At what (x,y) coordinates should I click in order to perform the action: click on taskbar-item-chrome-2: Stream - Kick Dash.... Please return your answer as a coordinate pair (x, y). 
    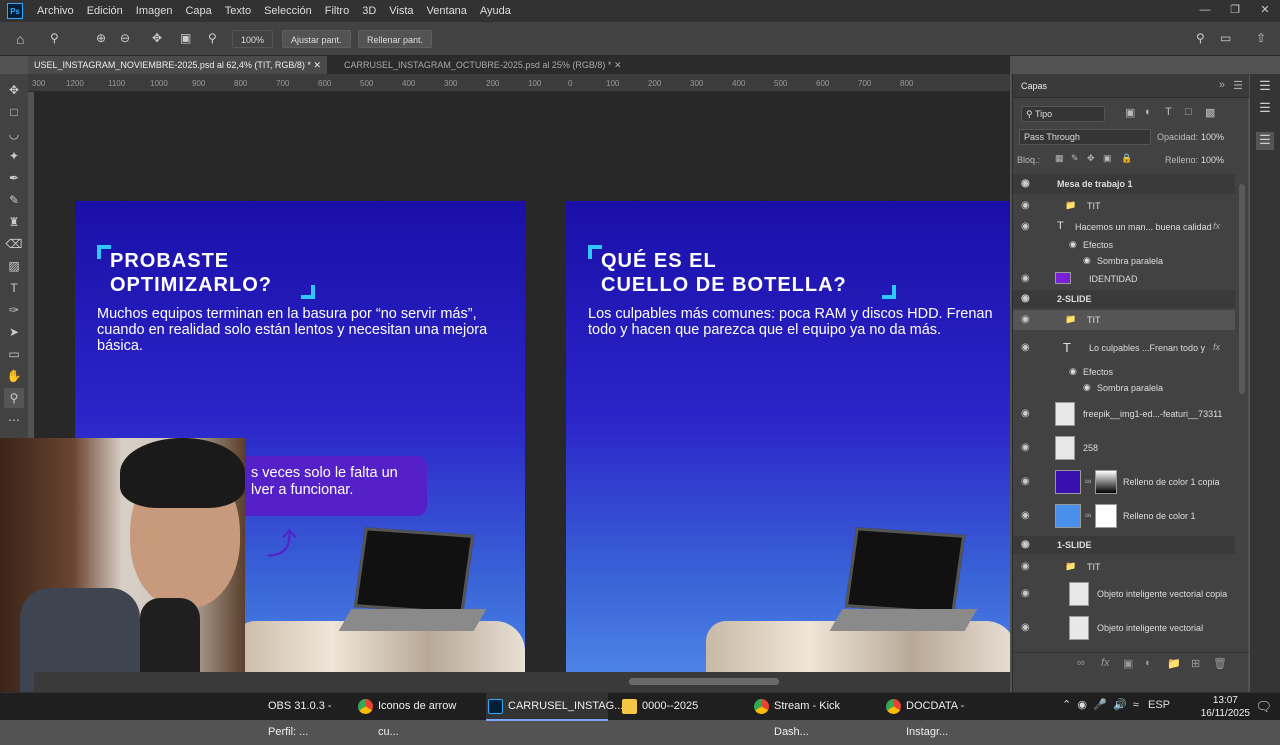
    Looking at the image, I should click on (814, 715).